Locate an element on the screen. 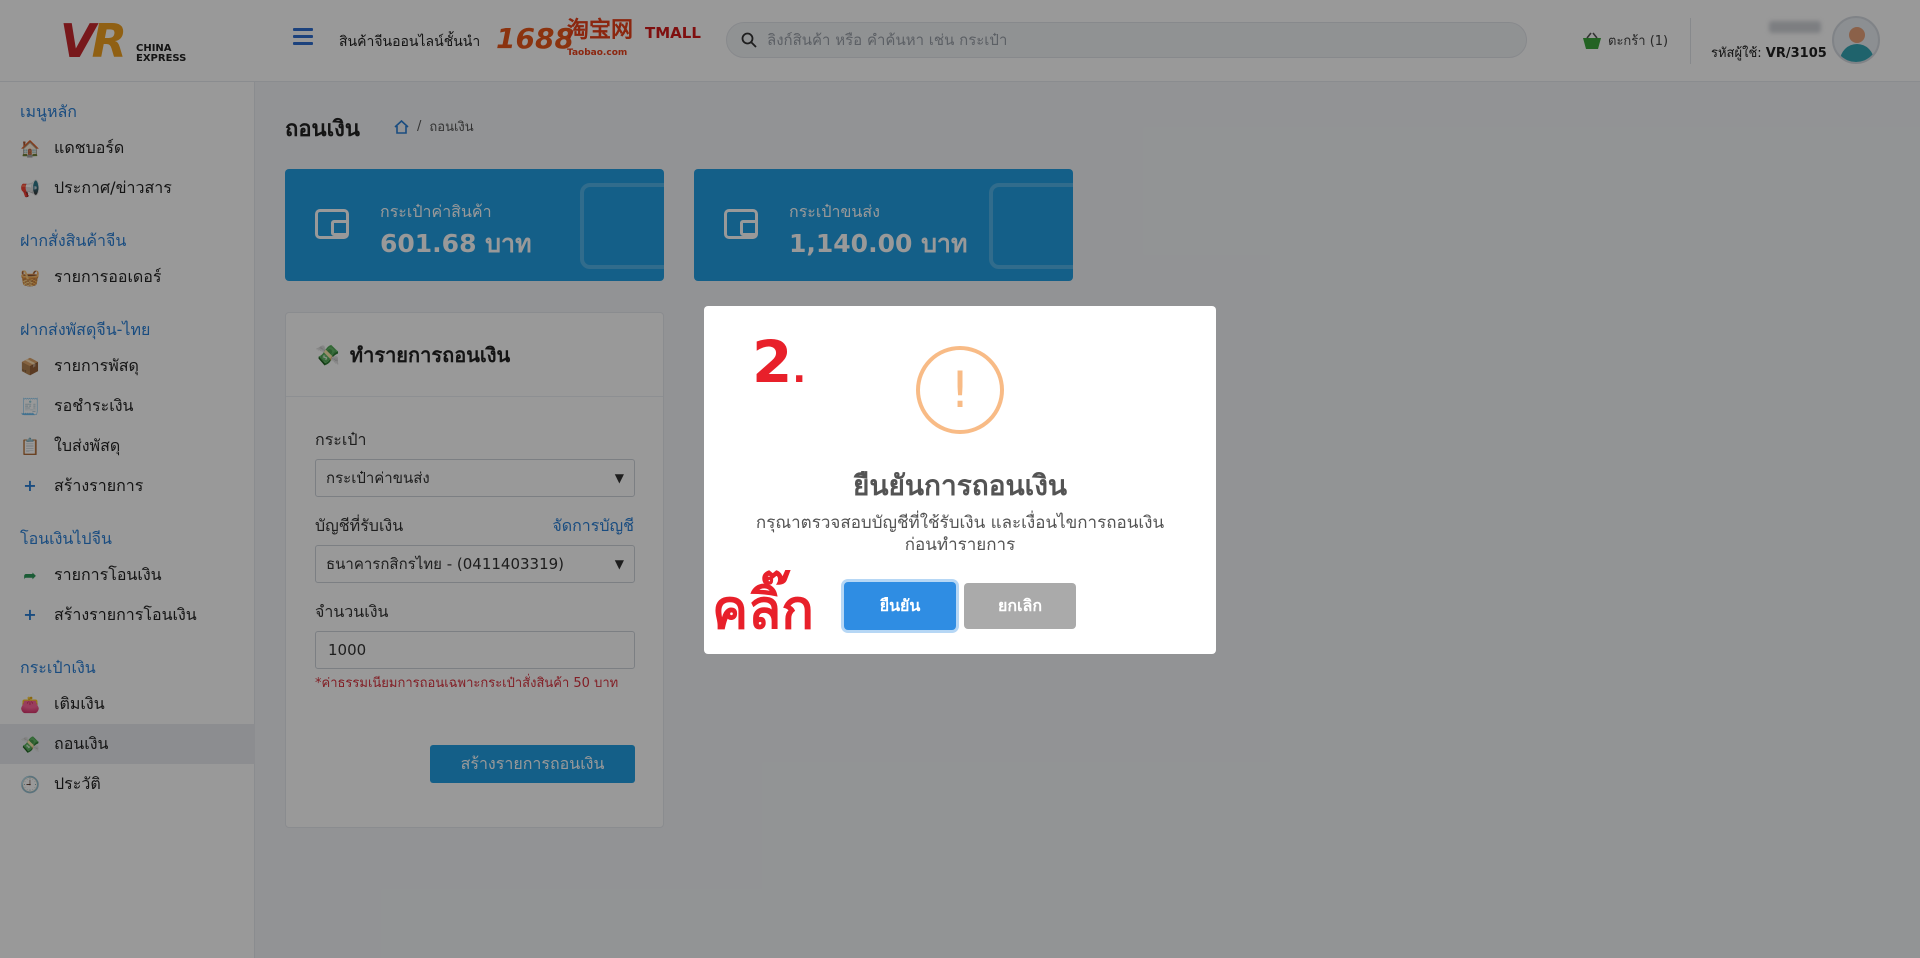  step-annotation: 2. is located at coordinates (779, 362).